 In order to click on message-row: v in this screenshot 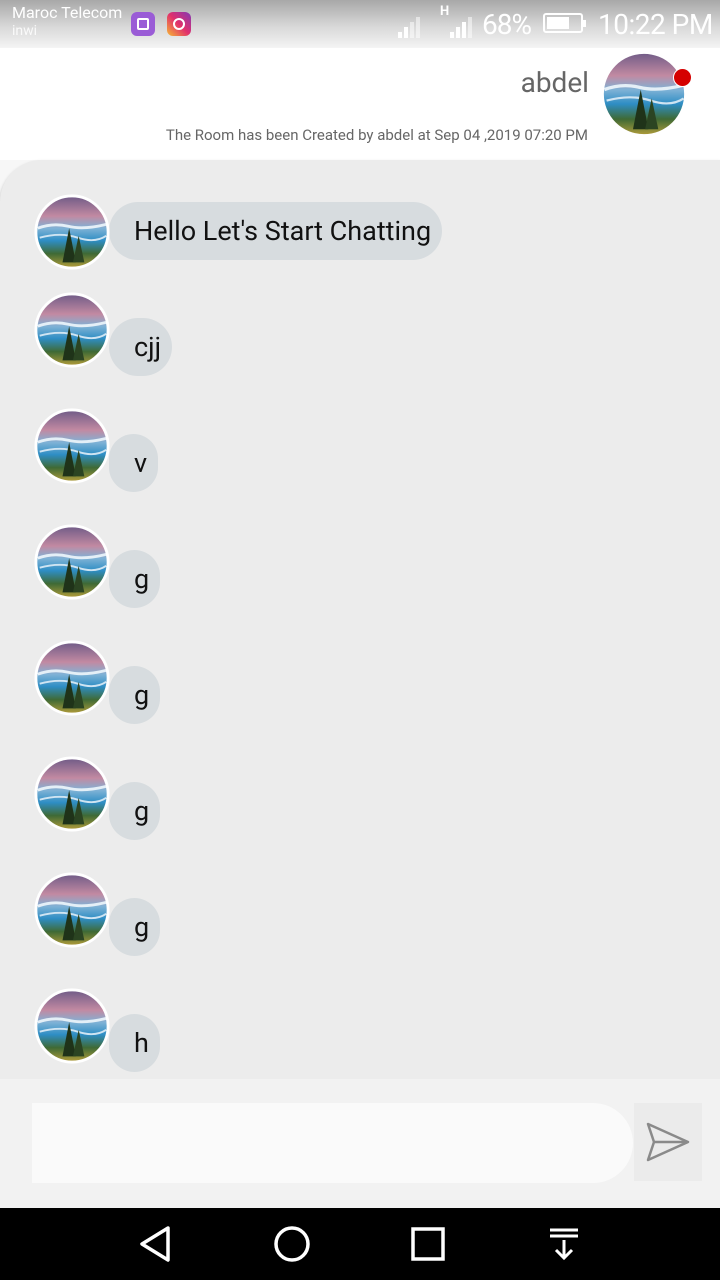, I will do `click(360, 456)`.